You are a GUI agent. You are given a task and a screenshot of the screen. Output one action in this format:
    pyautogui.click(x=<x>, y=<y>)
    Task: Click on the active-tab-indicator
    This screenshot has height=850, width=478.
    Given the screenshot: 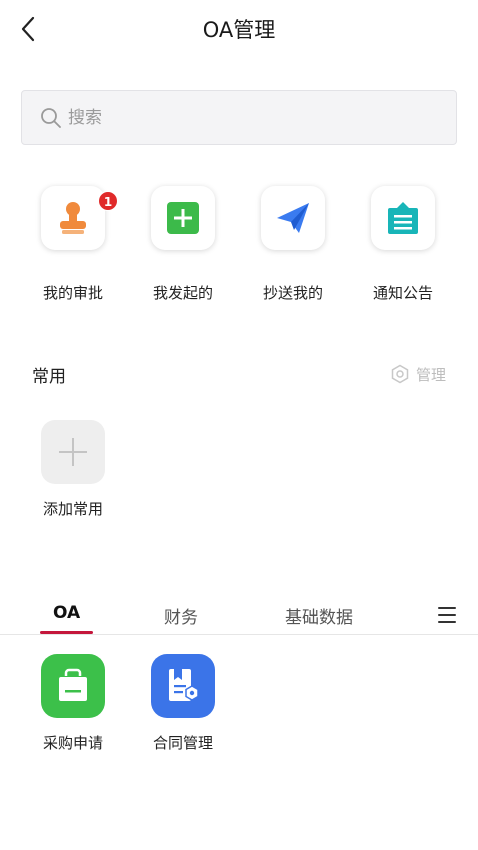 What is the action you would take?
    pyautogui.click(x=66, y=632)
    